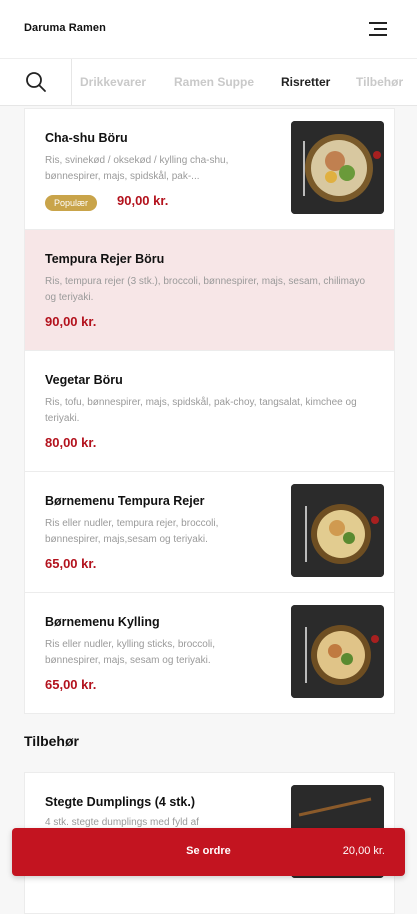 This screenshot has width=417, height=914. Describe the element at coordinates (102, 622) in the screenshot. I see `item-name: Børnemenu Kylling` at that location.